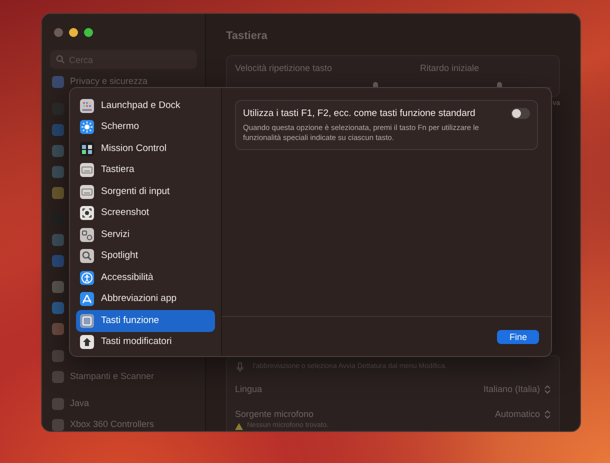 The height and width of the screenshot is (463, 610). What do you see at coordinates (450, 68) in the screenshot?
I see `slider-label: Ritardo iniziale` at bounding box center [450, 68].